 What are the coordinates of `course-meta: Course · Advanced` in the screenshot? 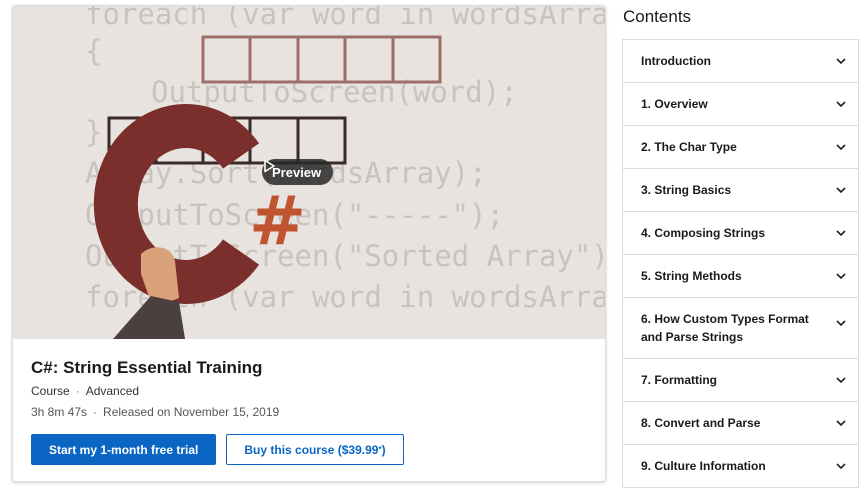 It's located at (155, 391).